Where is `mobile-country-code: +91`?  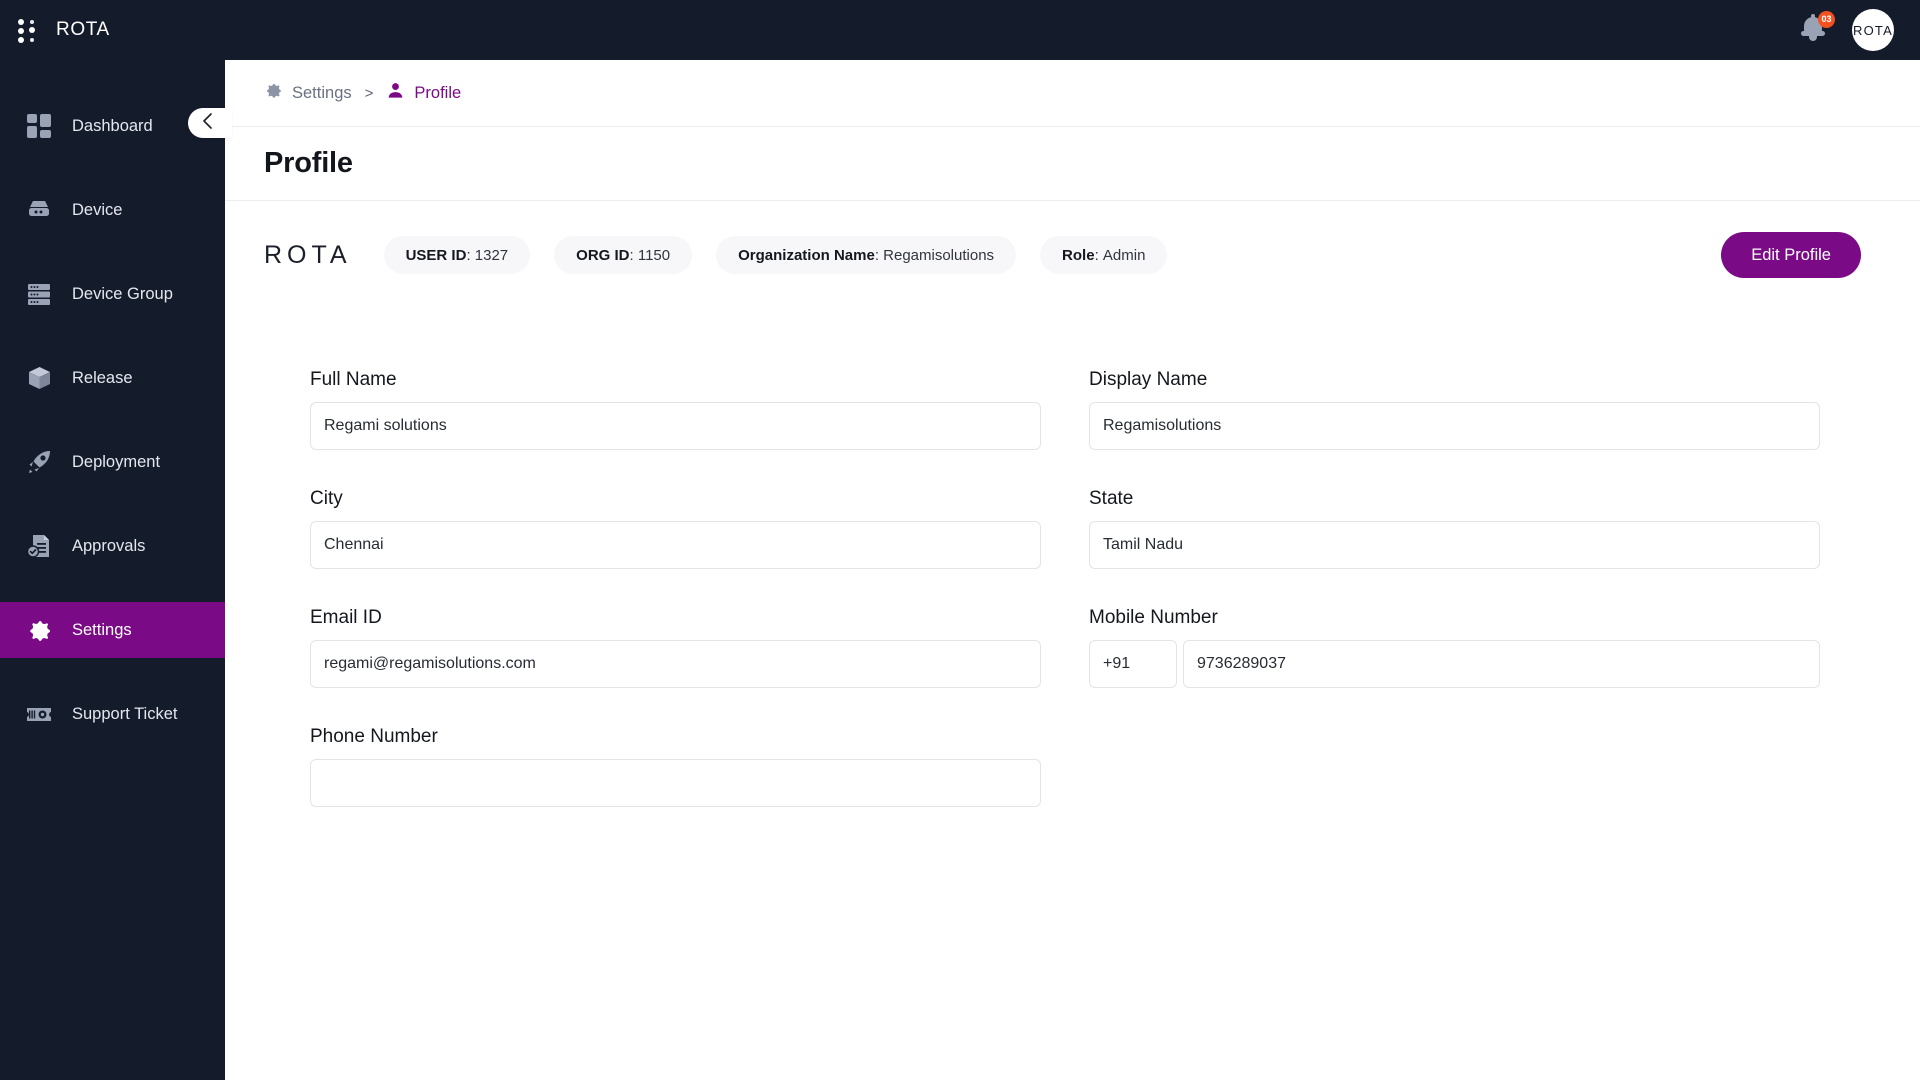 mobile-country-code: +91 is located at coordinates (1133, 664).